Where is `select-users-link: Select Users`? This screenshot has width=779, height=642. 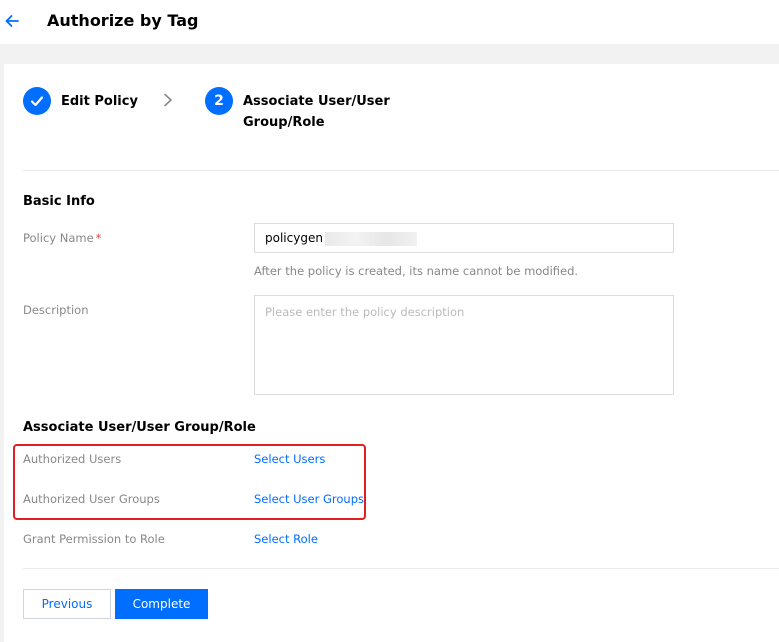 select-users-link: Select Users is located at coordinates (289, 459).